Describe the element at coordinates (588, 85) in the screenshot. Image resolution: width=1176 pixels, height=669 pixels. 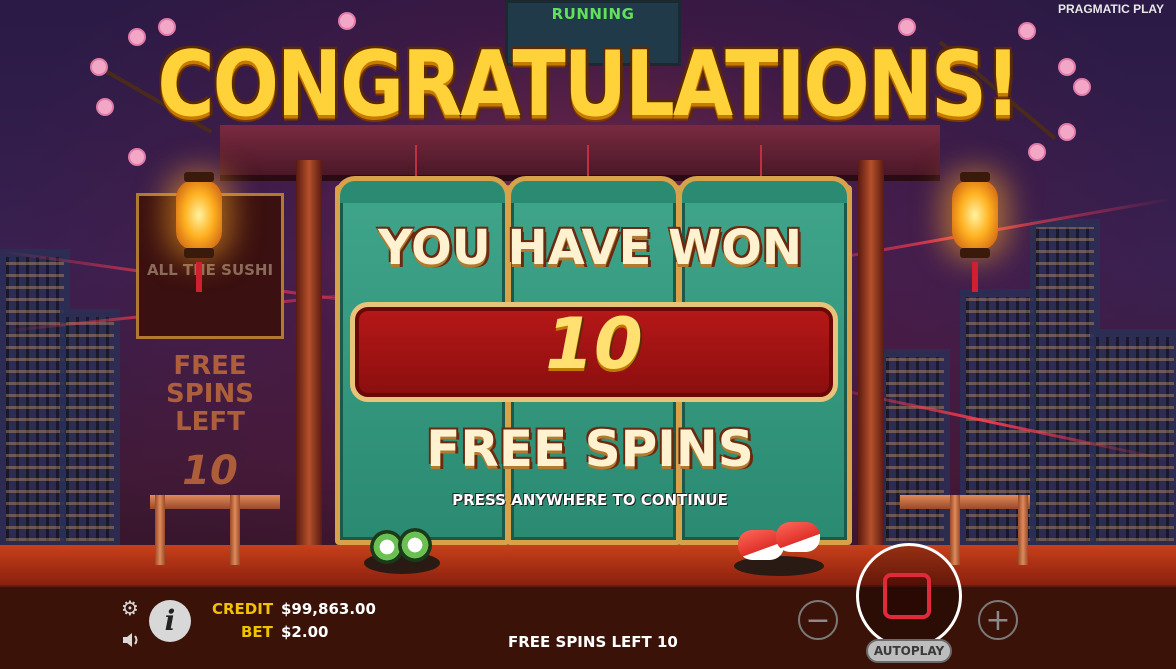
I see `congratulations-headline: CONGRATULATIONS!` at that location.